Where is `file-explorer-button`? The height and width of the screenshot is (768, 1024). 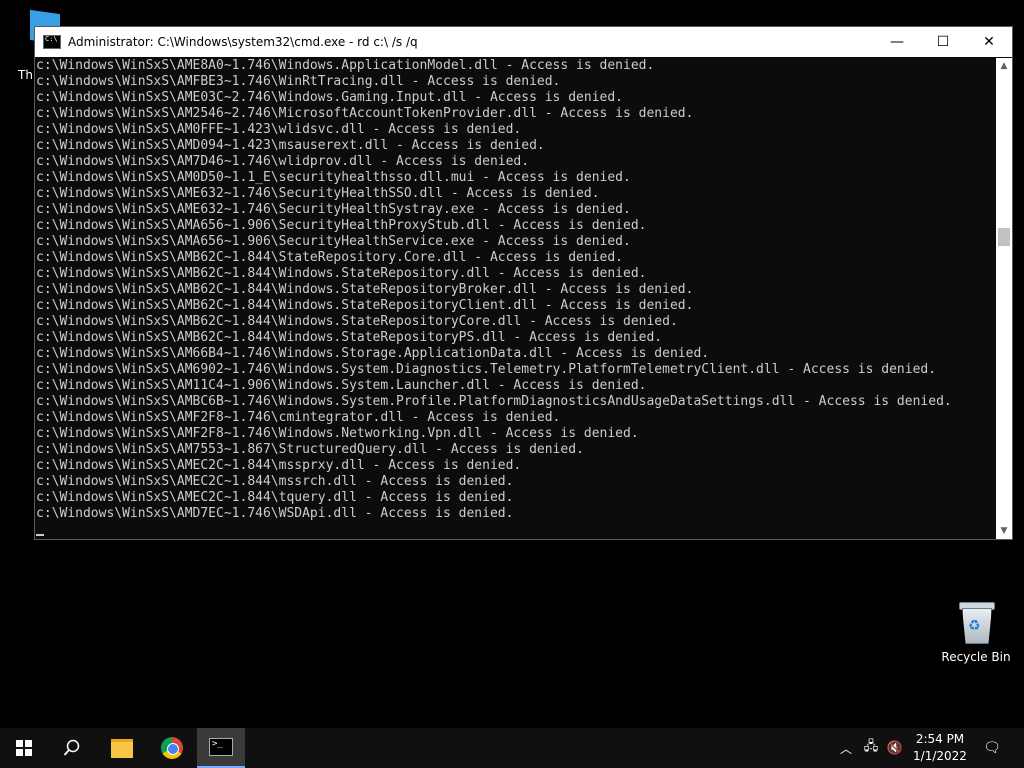 file-explorer-button is located at coordinates (122, 748).